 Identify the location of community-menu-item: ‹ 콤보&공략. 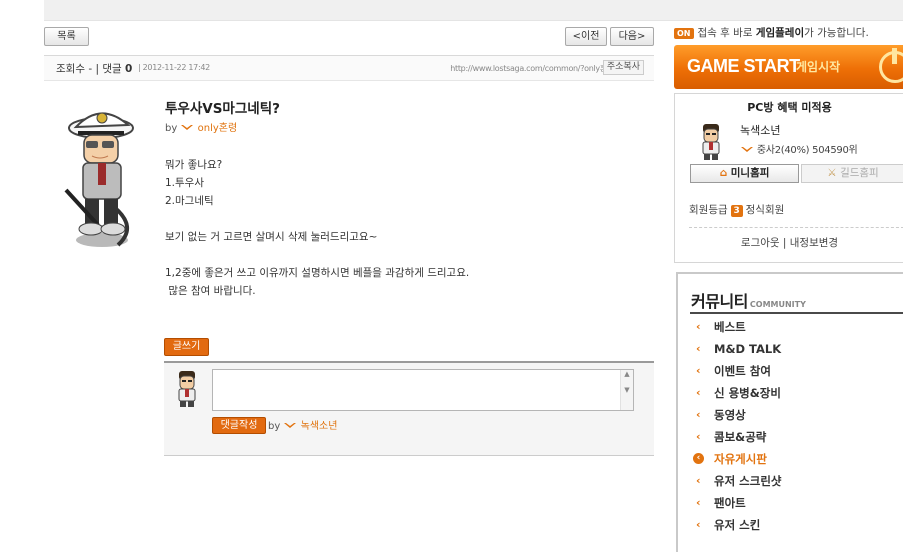
(796, 437).